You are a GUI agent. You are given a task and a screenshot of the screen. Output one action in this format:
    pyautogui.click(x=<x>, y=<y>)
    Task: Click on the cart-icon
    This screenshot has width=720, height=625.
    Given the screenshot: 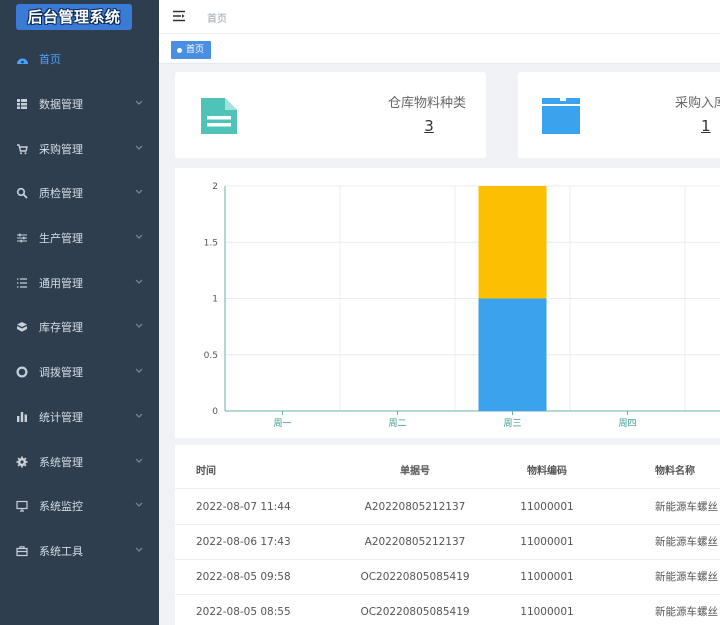 What is the action you would take?
    pyautogui.click(x=22, y=149)
    